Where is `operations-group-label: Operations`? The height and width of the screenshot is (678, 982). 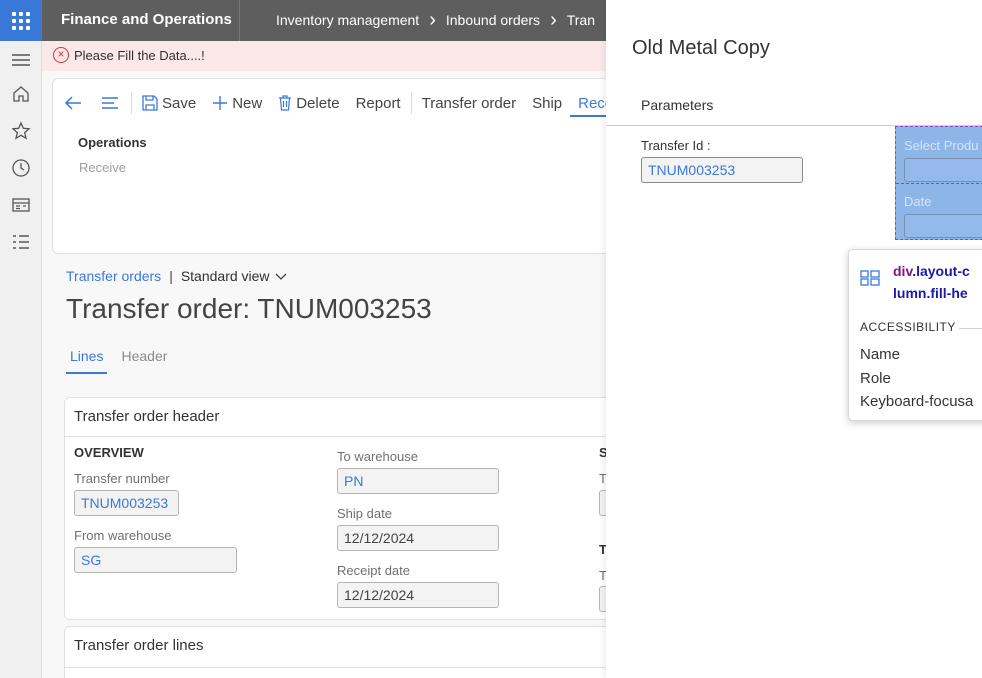
operations-group-label: Operations is located at coordinates (112, 142).